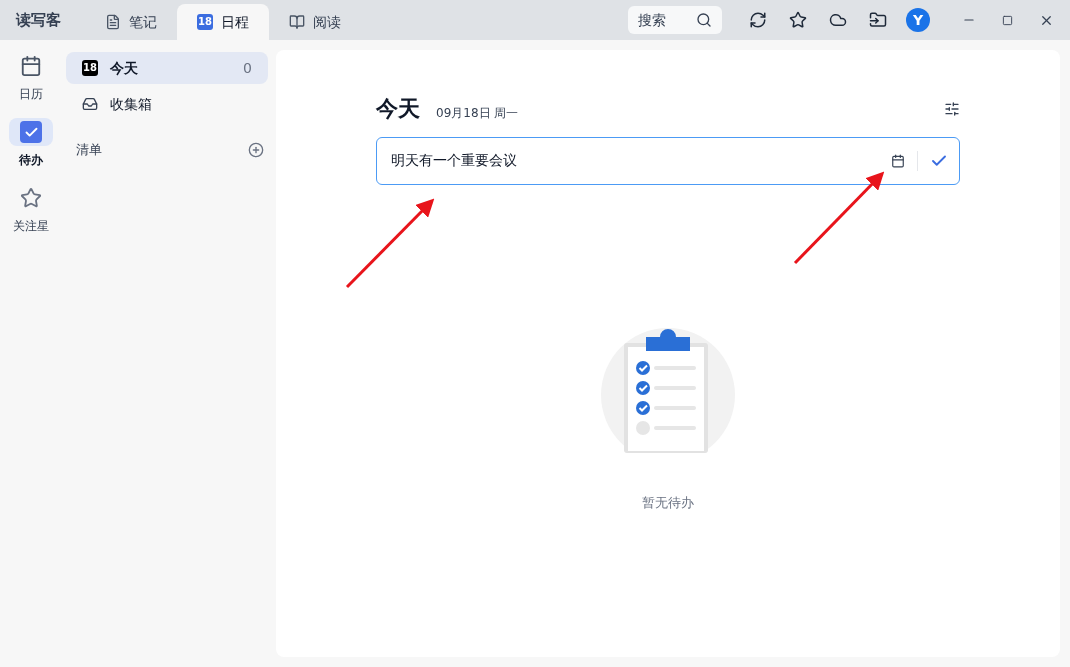 The image size is (1070, 667). Describe the element at coordinates (952, 109) in the screenshot. I see `settings-icon` at that location.